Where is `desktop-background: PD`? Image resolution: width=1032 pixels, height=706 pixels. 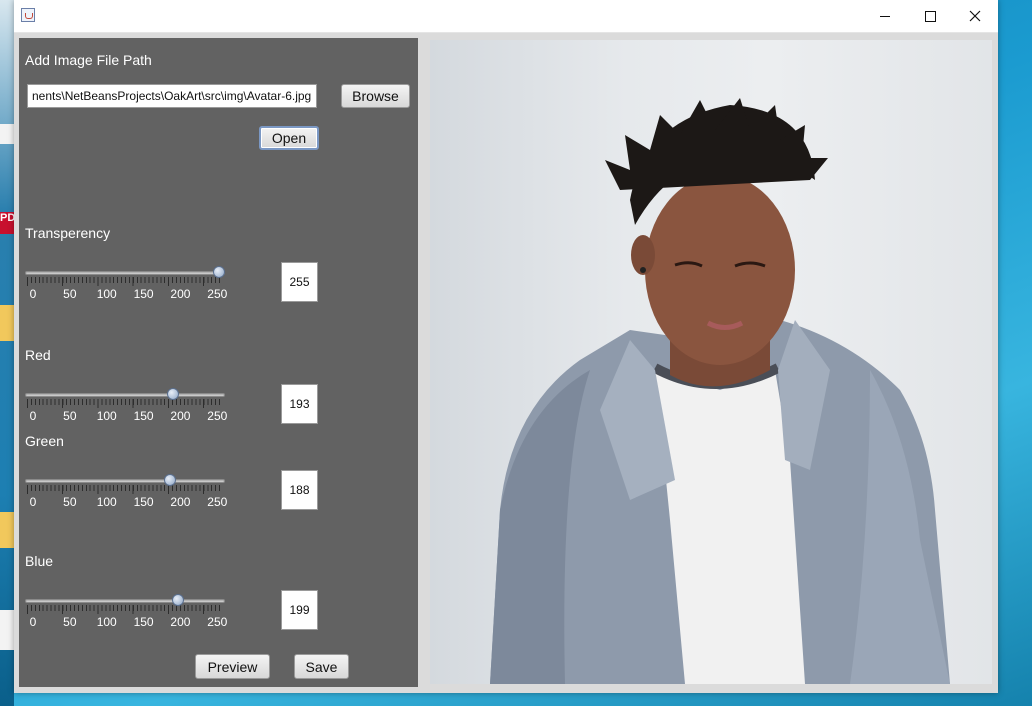 desktop-background: PD is located at coordinates (7, 353).